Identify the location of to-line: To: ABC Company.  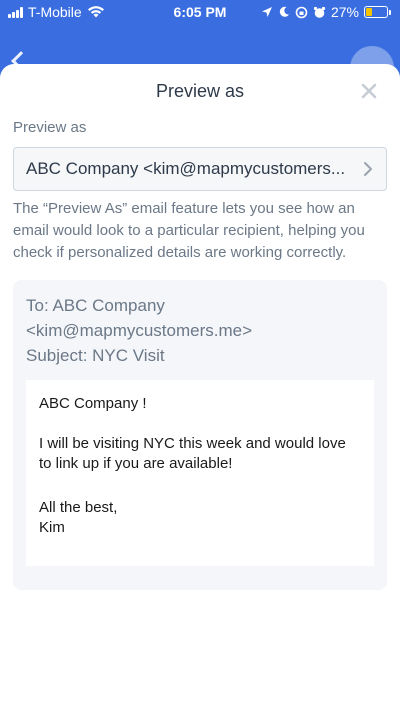
(95, 305).